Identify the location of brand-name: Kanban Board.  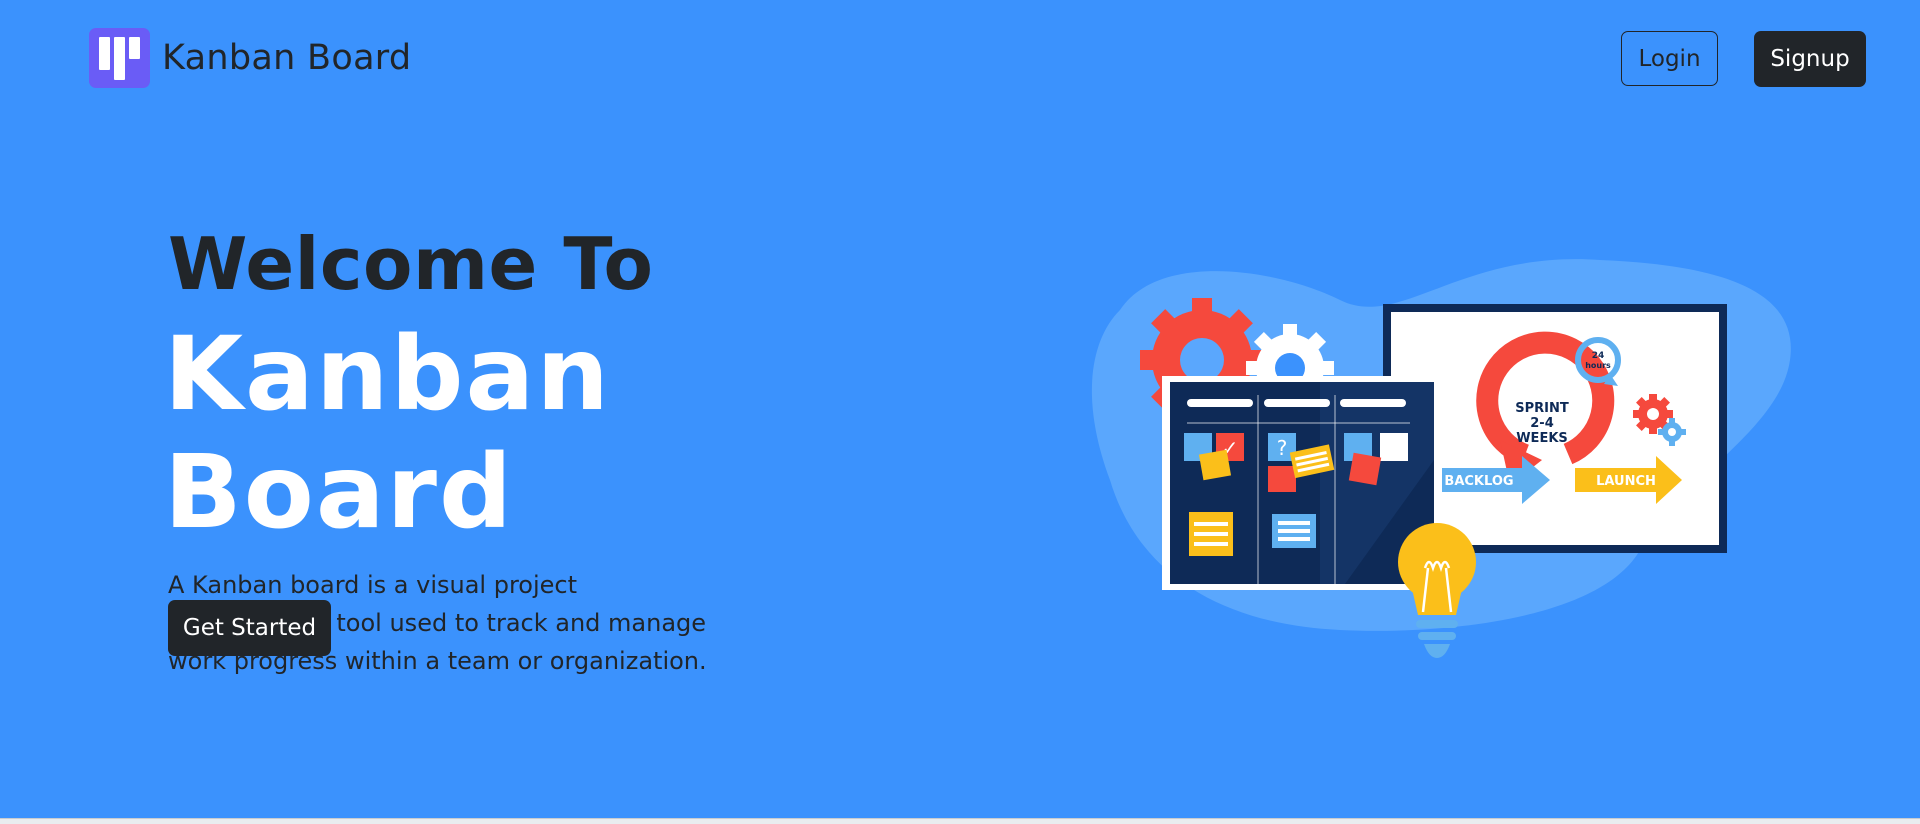
(287, 58).